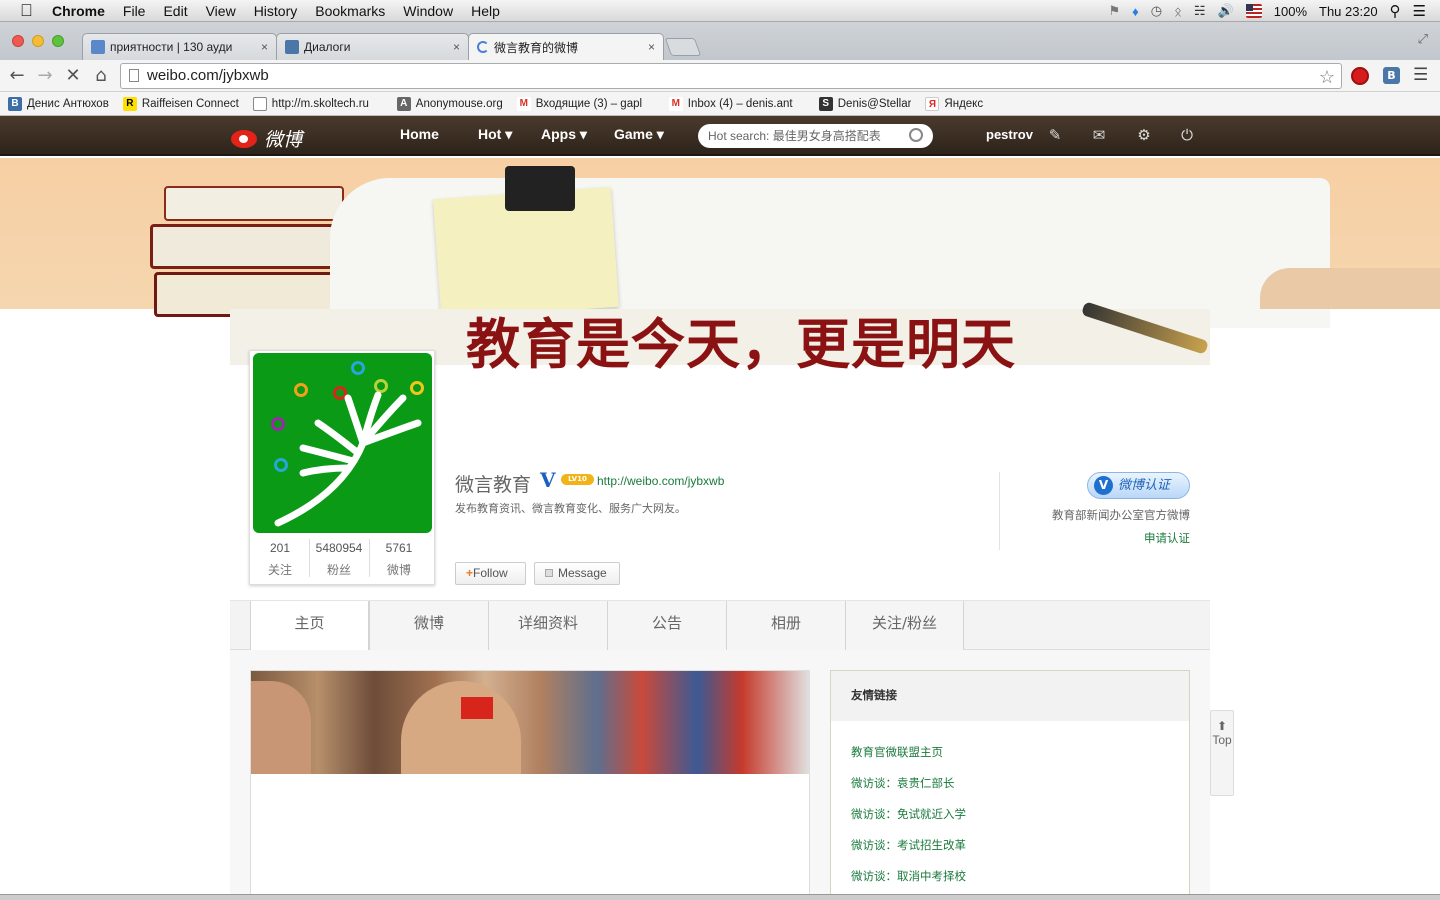 The width and height of the screenshot is (1440, 900). What do you see at coordinates (1222, 753) in the screenshot?
I see `back-to-top-button: ⬆ Top` at bounding box center [1222, 753].